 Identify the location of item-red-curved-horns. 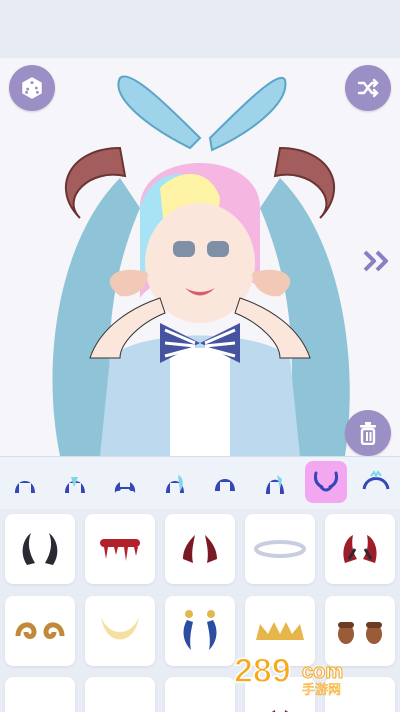
(200, 549).